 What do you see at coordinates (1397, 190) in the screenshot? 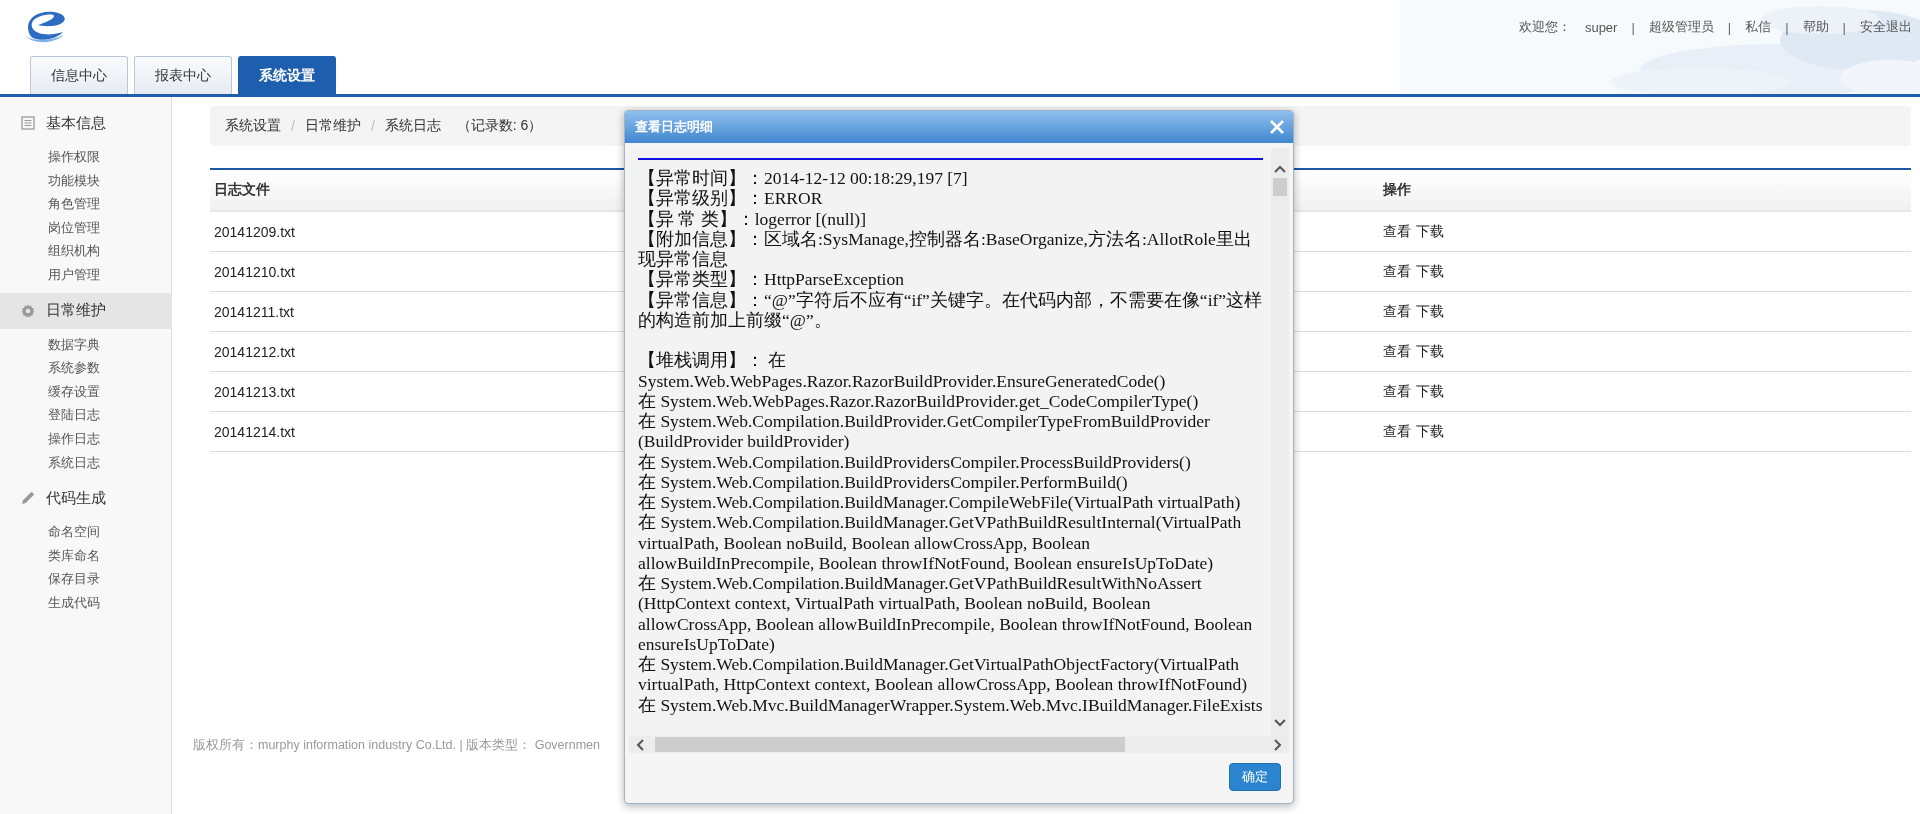
I see `column-header: 操作` at bounding box center [1397, 190].